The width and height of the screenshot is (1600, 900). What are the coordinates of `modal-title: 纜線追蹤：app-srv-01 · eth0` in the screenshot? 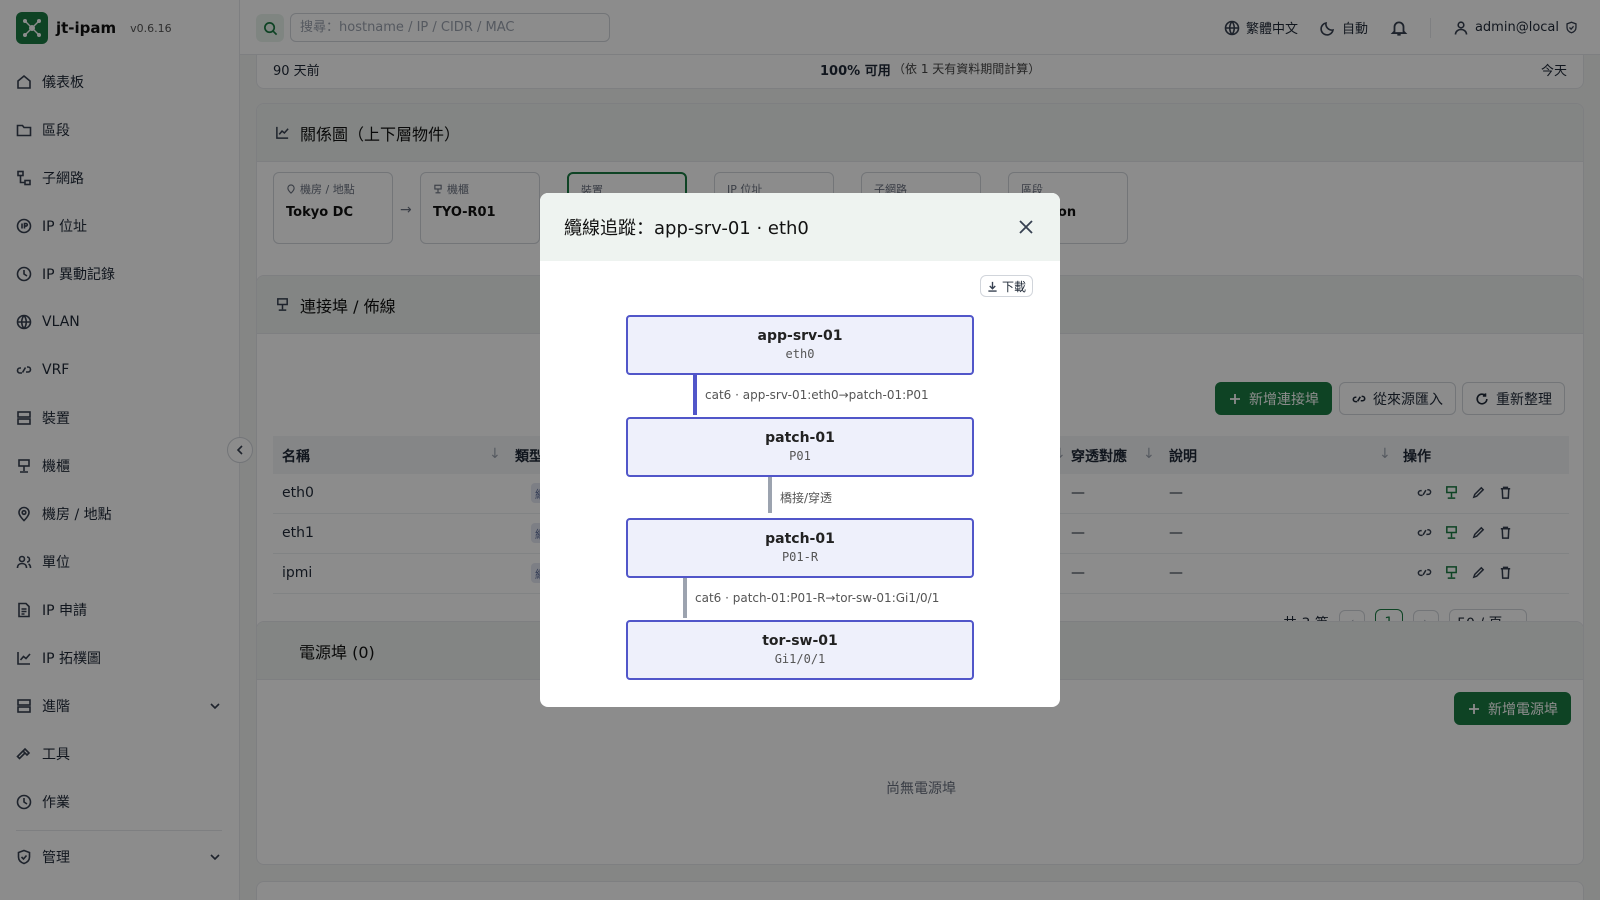 It's located at (800, 227).